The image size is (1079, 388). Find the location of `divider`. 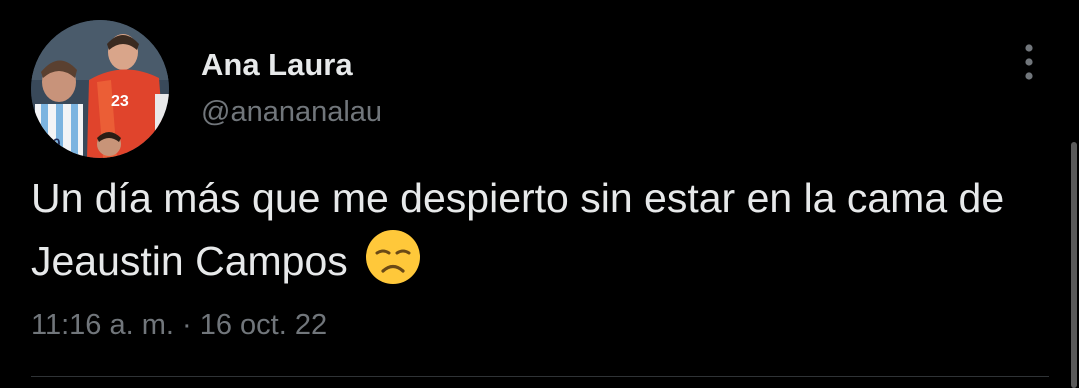

divider is located at coordinates (540, 376).